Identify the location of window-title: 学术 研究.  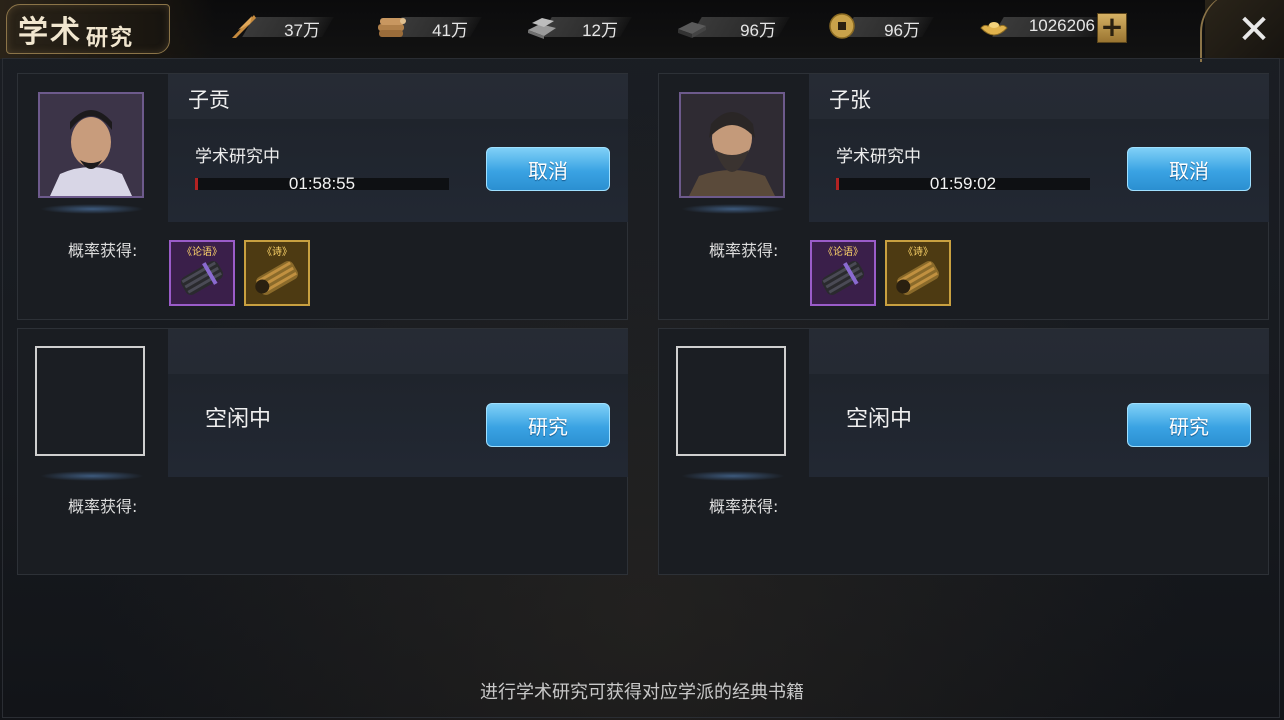
(76, 29).